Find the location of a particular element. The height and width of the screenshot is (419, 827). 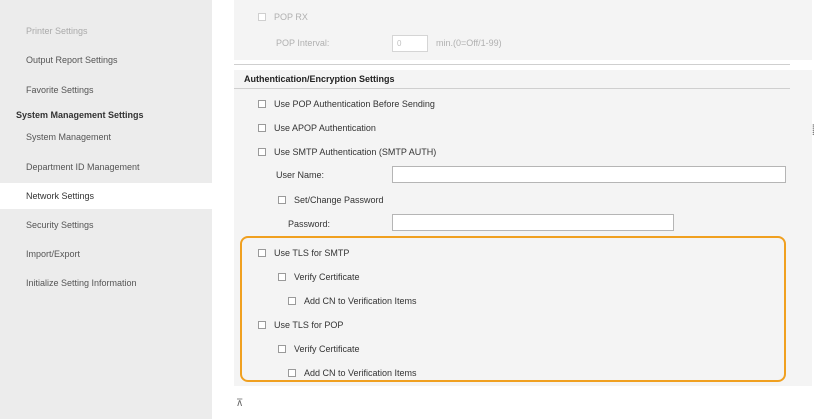

add-cn-pop-checkbox is located at coordinates (292, 373).